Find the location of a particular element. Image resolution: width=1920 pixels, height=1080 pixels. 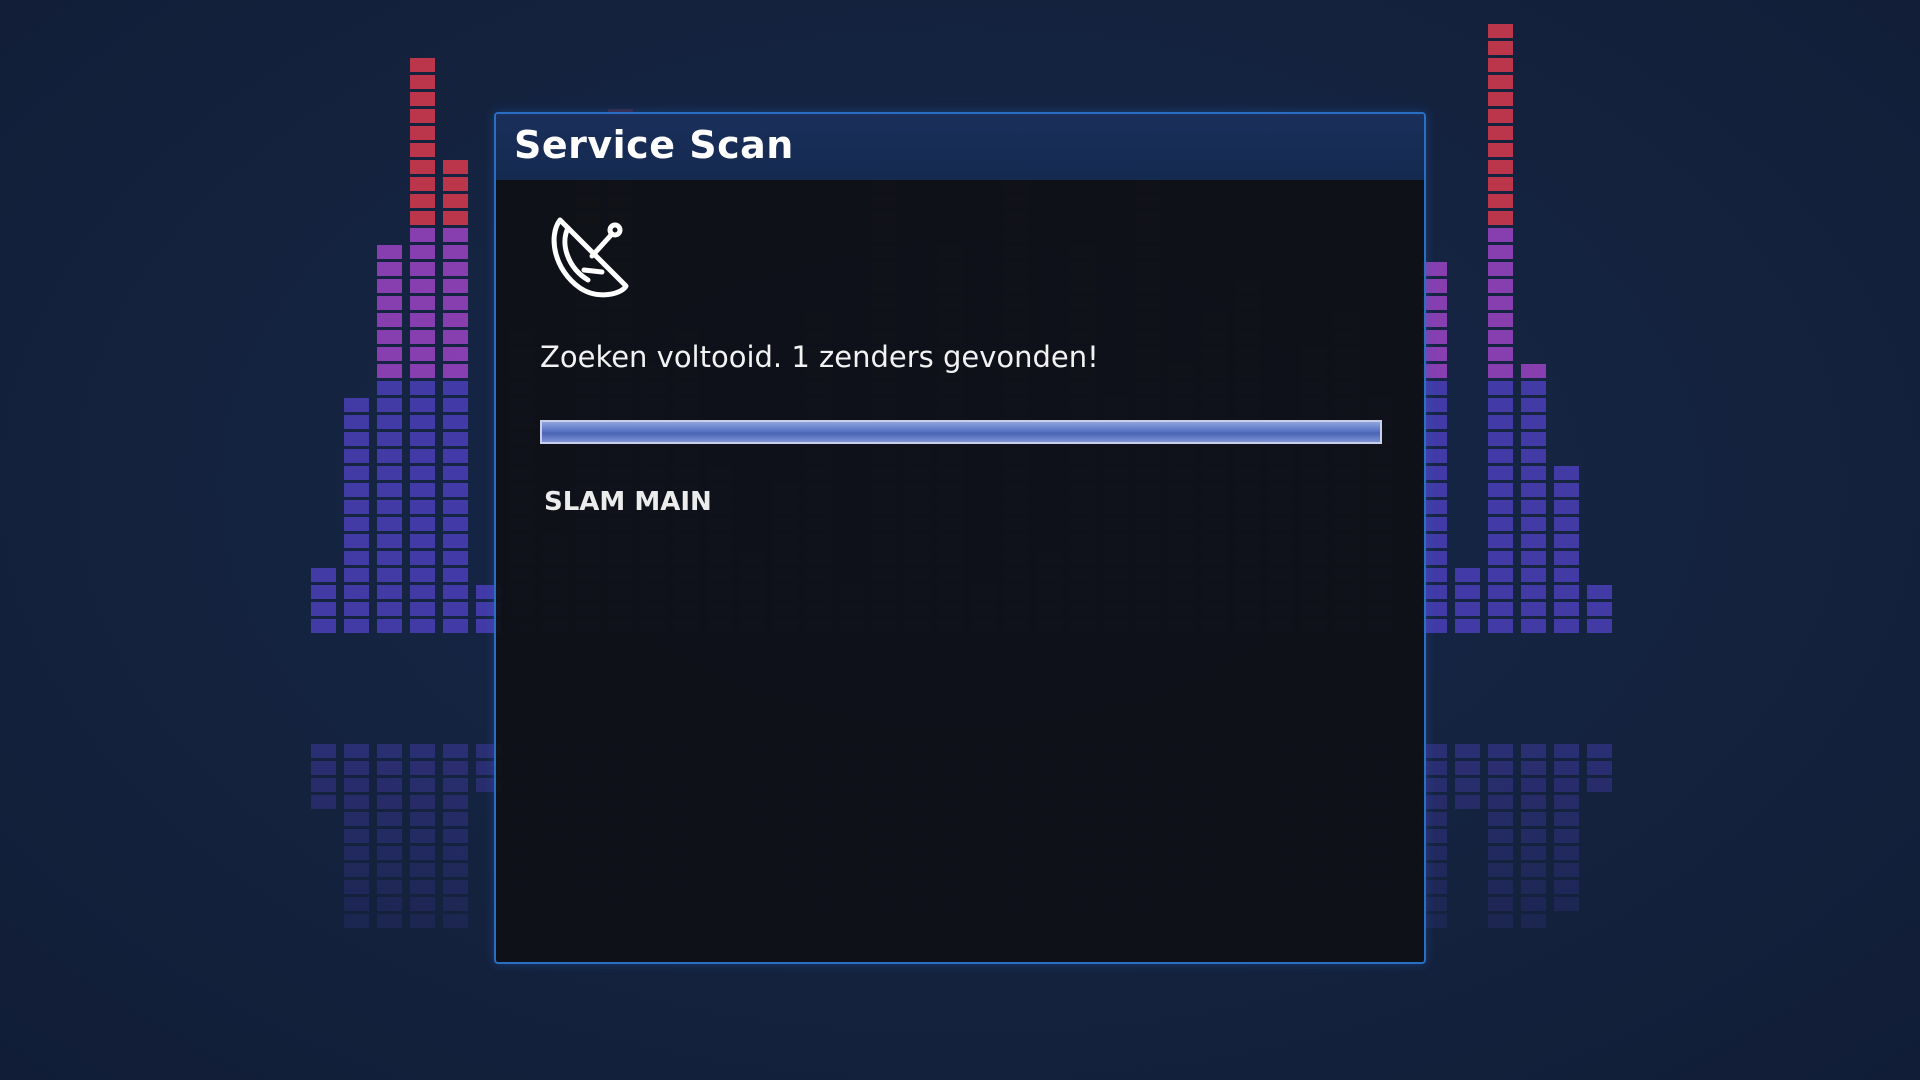

channel-list-item: SLAM MAIN is located at coordinates (628, 502).